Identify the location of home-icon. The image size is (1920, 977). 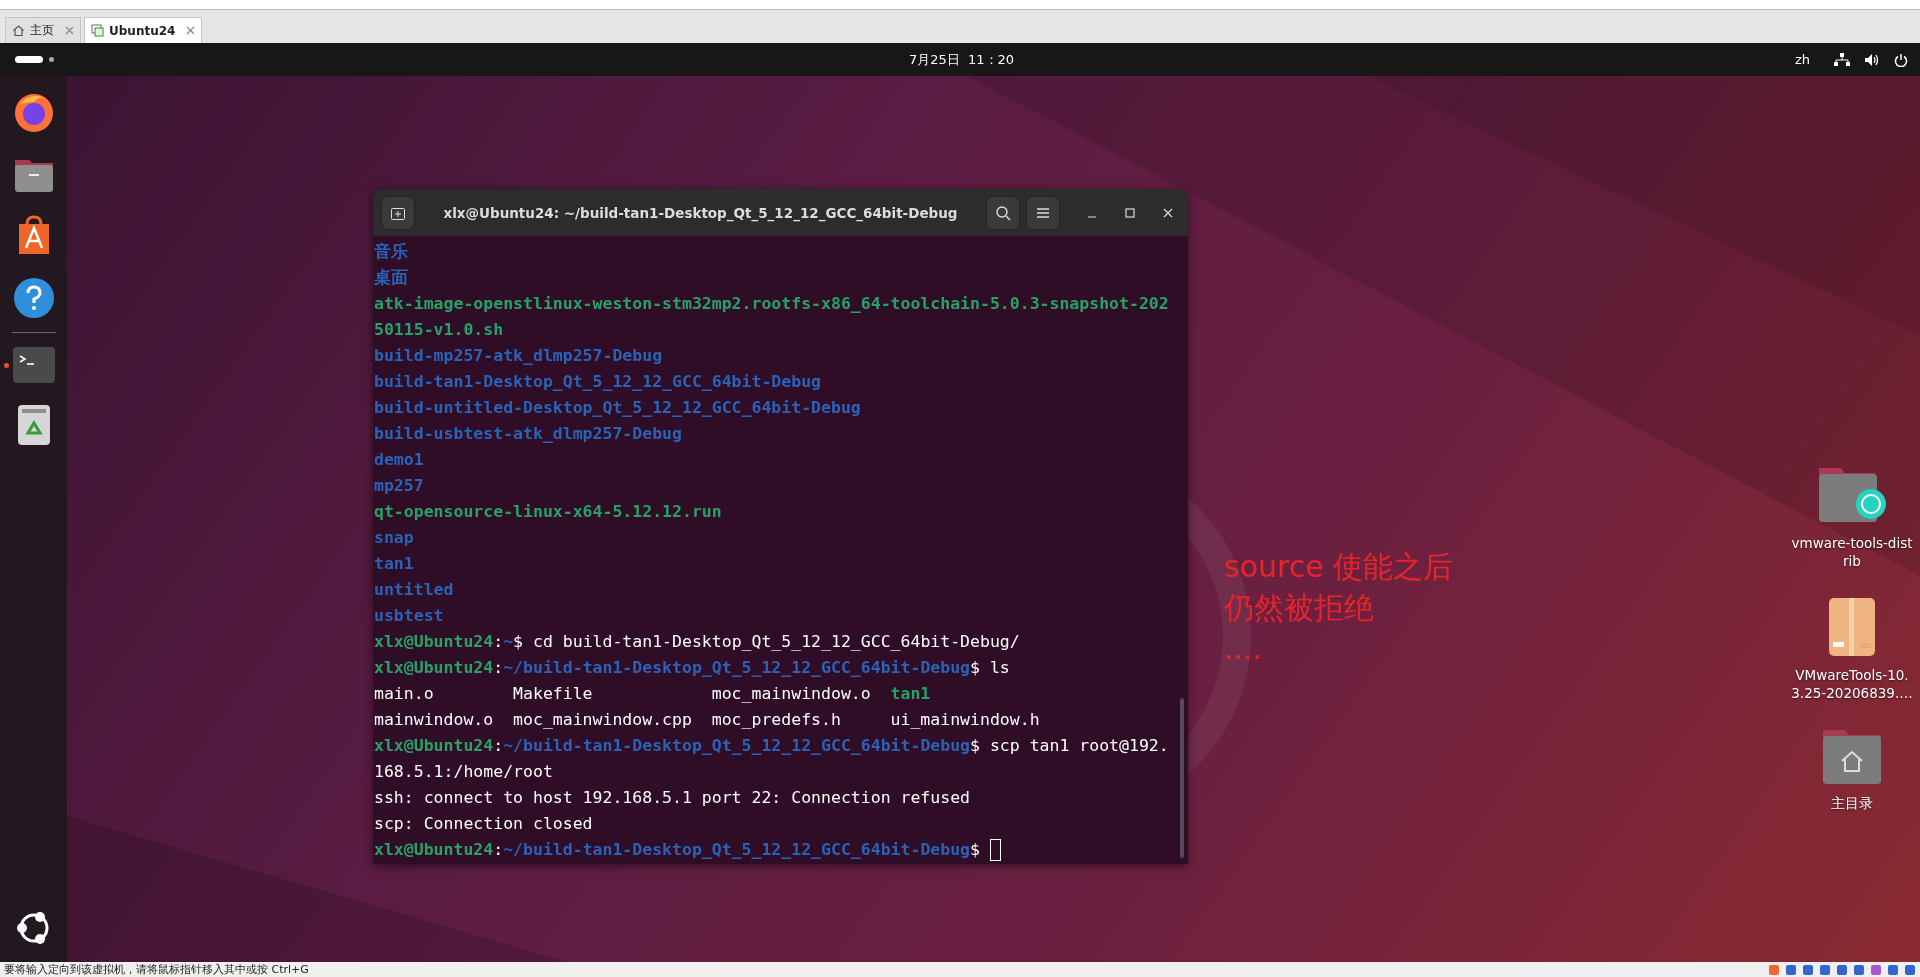
(18, 30).